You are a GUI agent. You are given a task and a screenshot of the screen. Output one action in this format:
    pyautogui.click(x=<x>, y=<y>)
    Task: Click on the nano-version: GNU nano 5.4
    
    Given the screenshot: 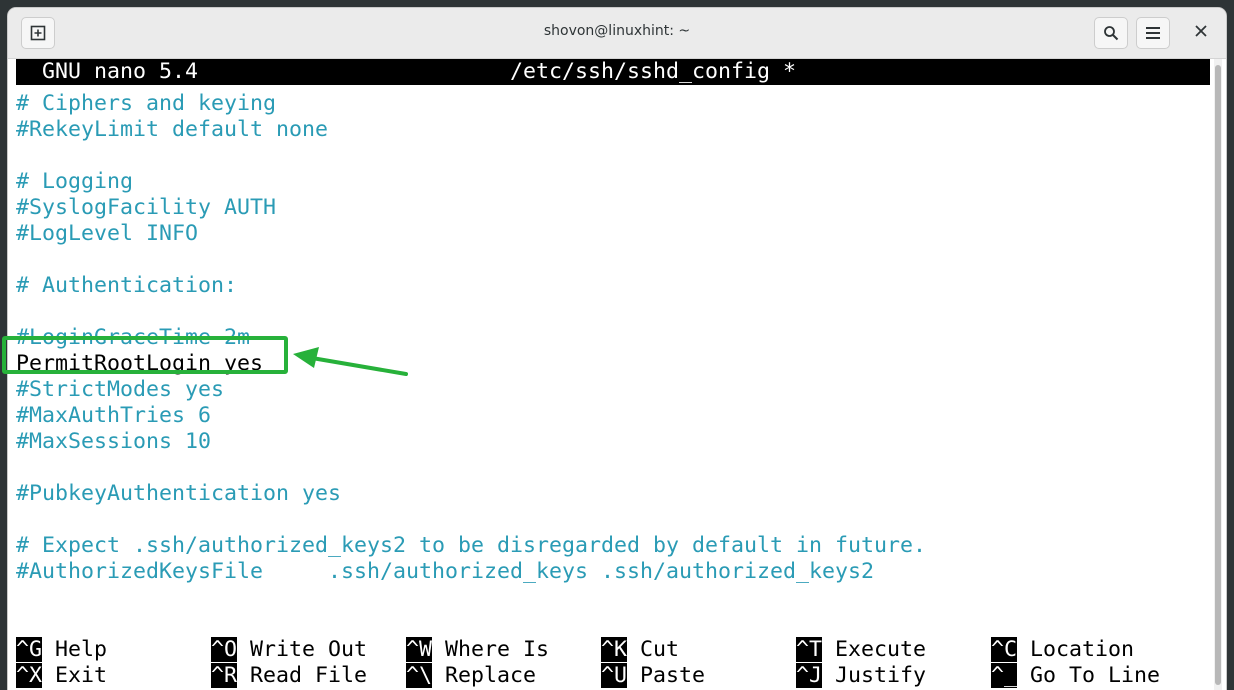 What is the action you would take?
    pyautogui.click(x=120, y=71)
    